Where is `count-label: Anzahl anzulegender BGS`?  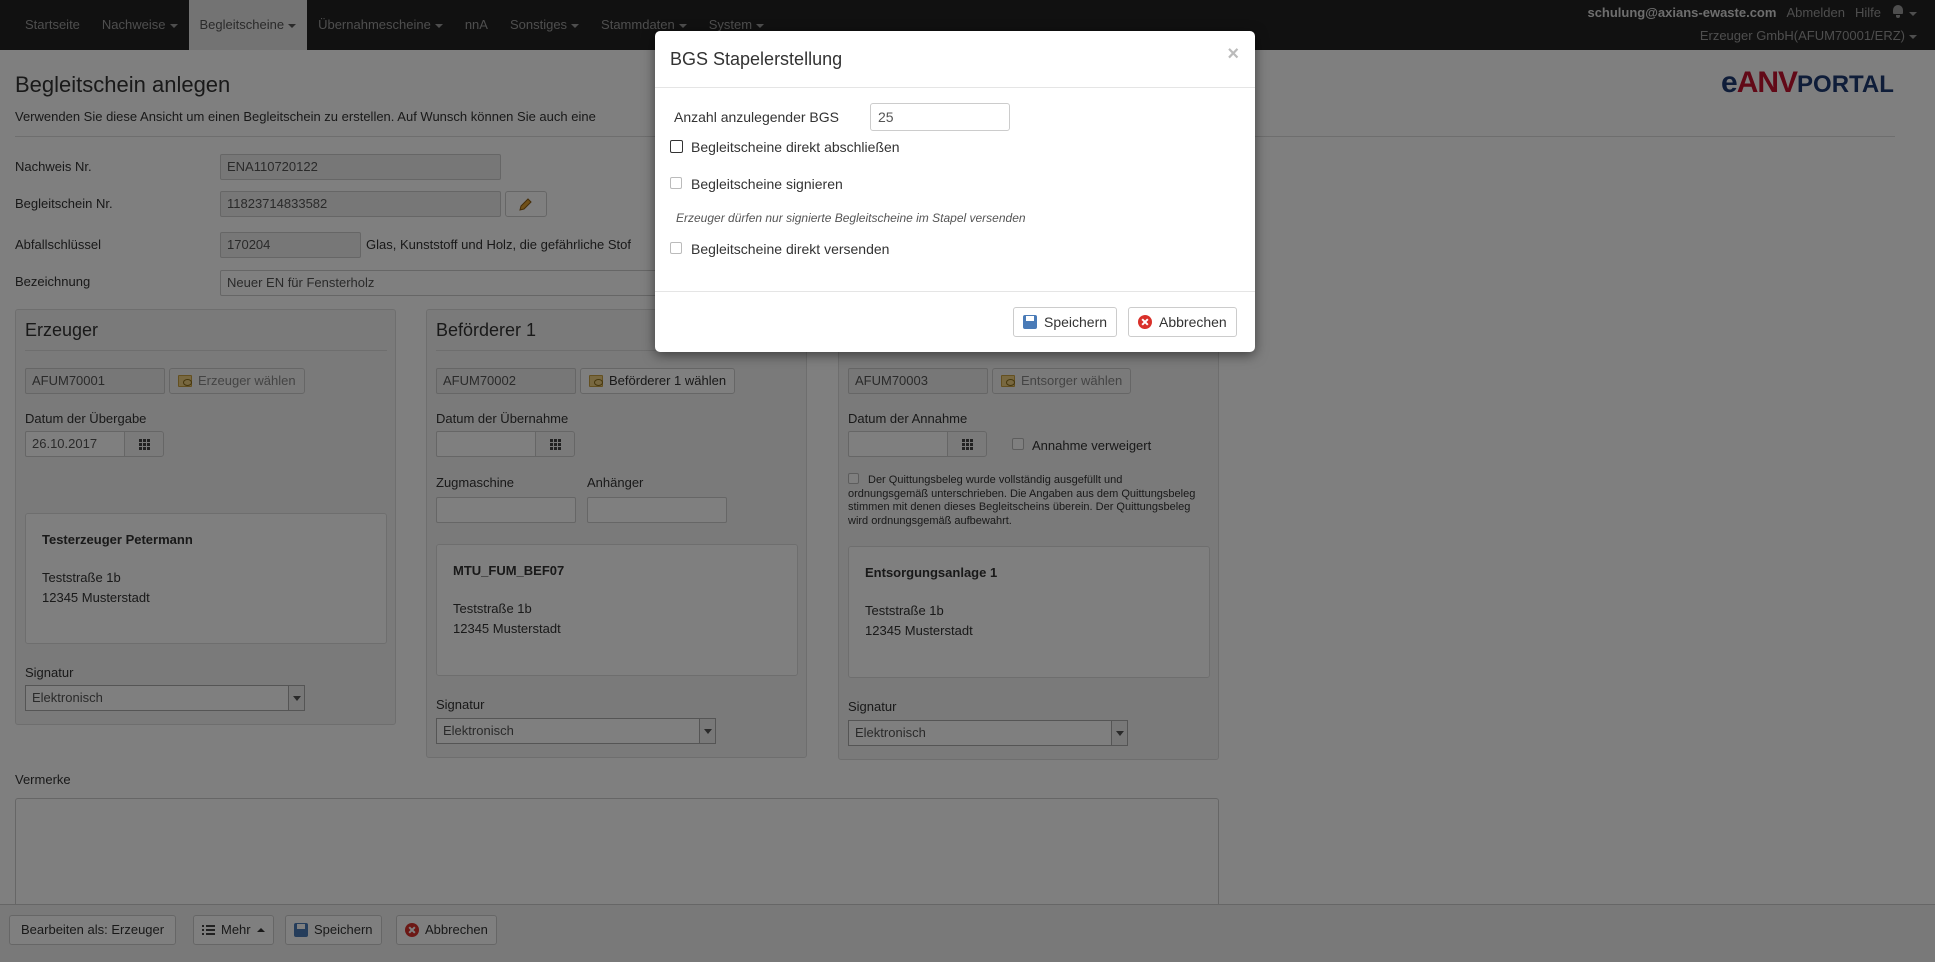 count-label: Anzahl anzulegender BGS is located at coordinates (756, 117).